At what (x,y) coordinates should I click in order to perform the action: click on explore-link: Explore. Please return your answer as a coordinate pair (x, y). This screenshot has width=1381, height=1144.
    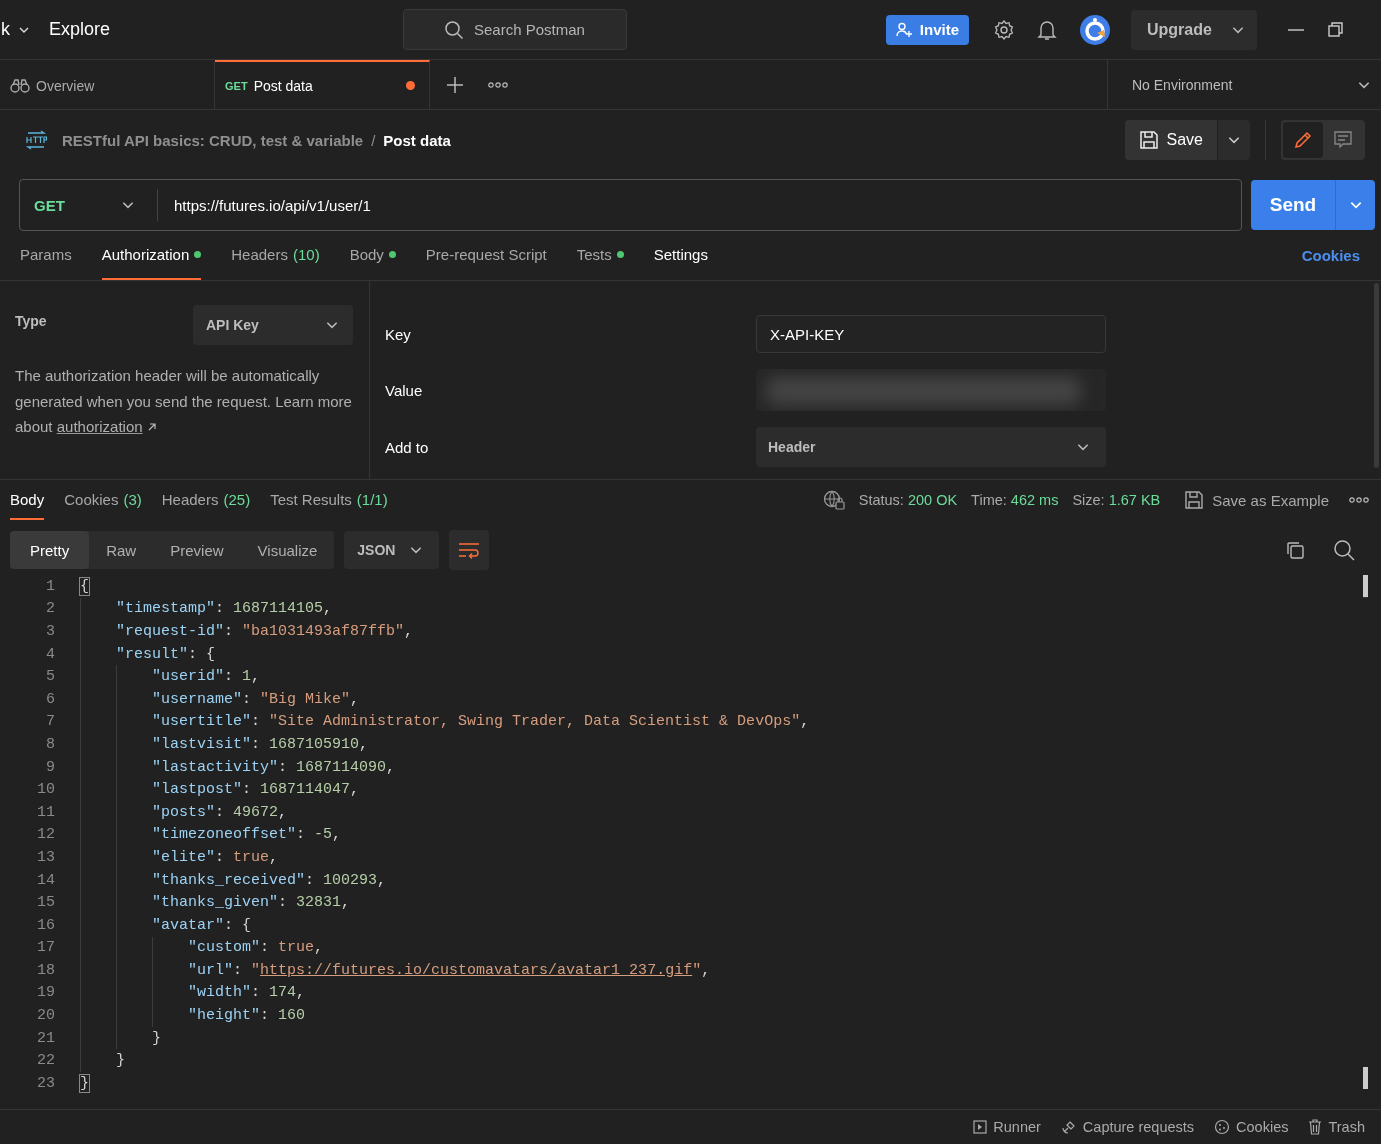
    Looking at the image, I should click on (80, 29).